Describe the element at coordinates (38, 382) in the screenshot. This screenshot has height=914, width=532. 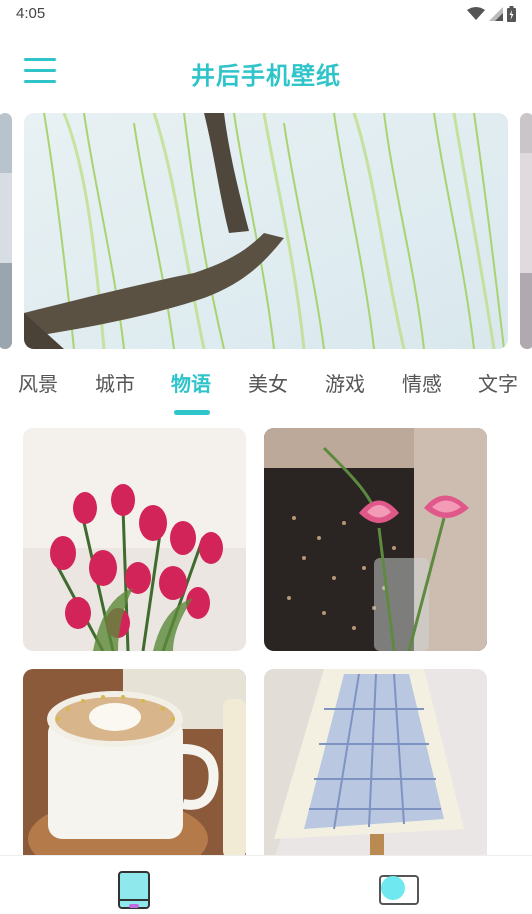
I see `tab-scenery: 风景` at that location.